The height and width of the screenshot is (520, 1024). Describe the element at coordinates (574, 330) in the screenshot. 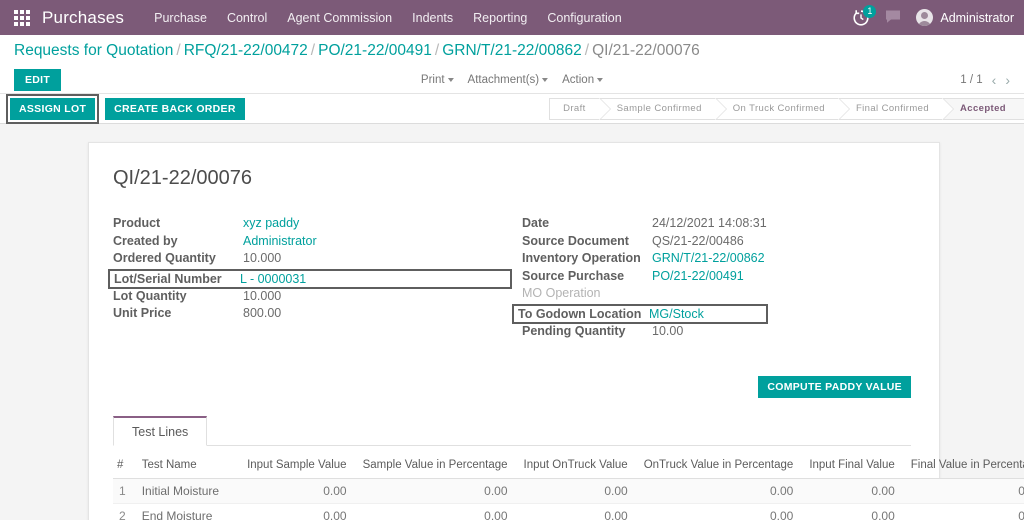

I see `field-label-pending-quantity: Pending Quantity` at that location.